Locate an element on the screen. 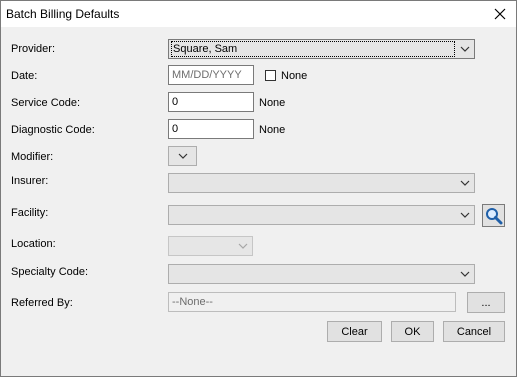 This screenshot has height=377, width=517. service-code-none-label: None is located at coordinates (272, 103).